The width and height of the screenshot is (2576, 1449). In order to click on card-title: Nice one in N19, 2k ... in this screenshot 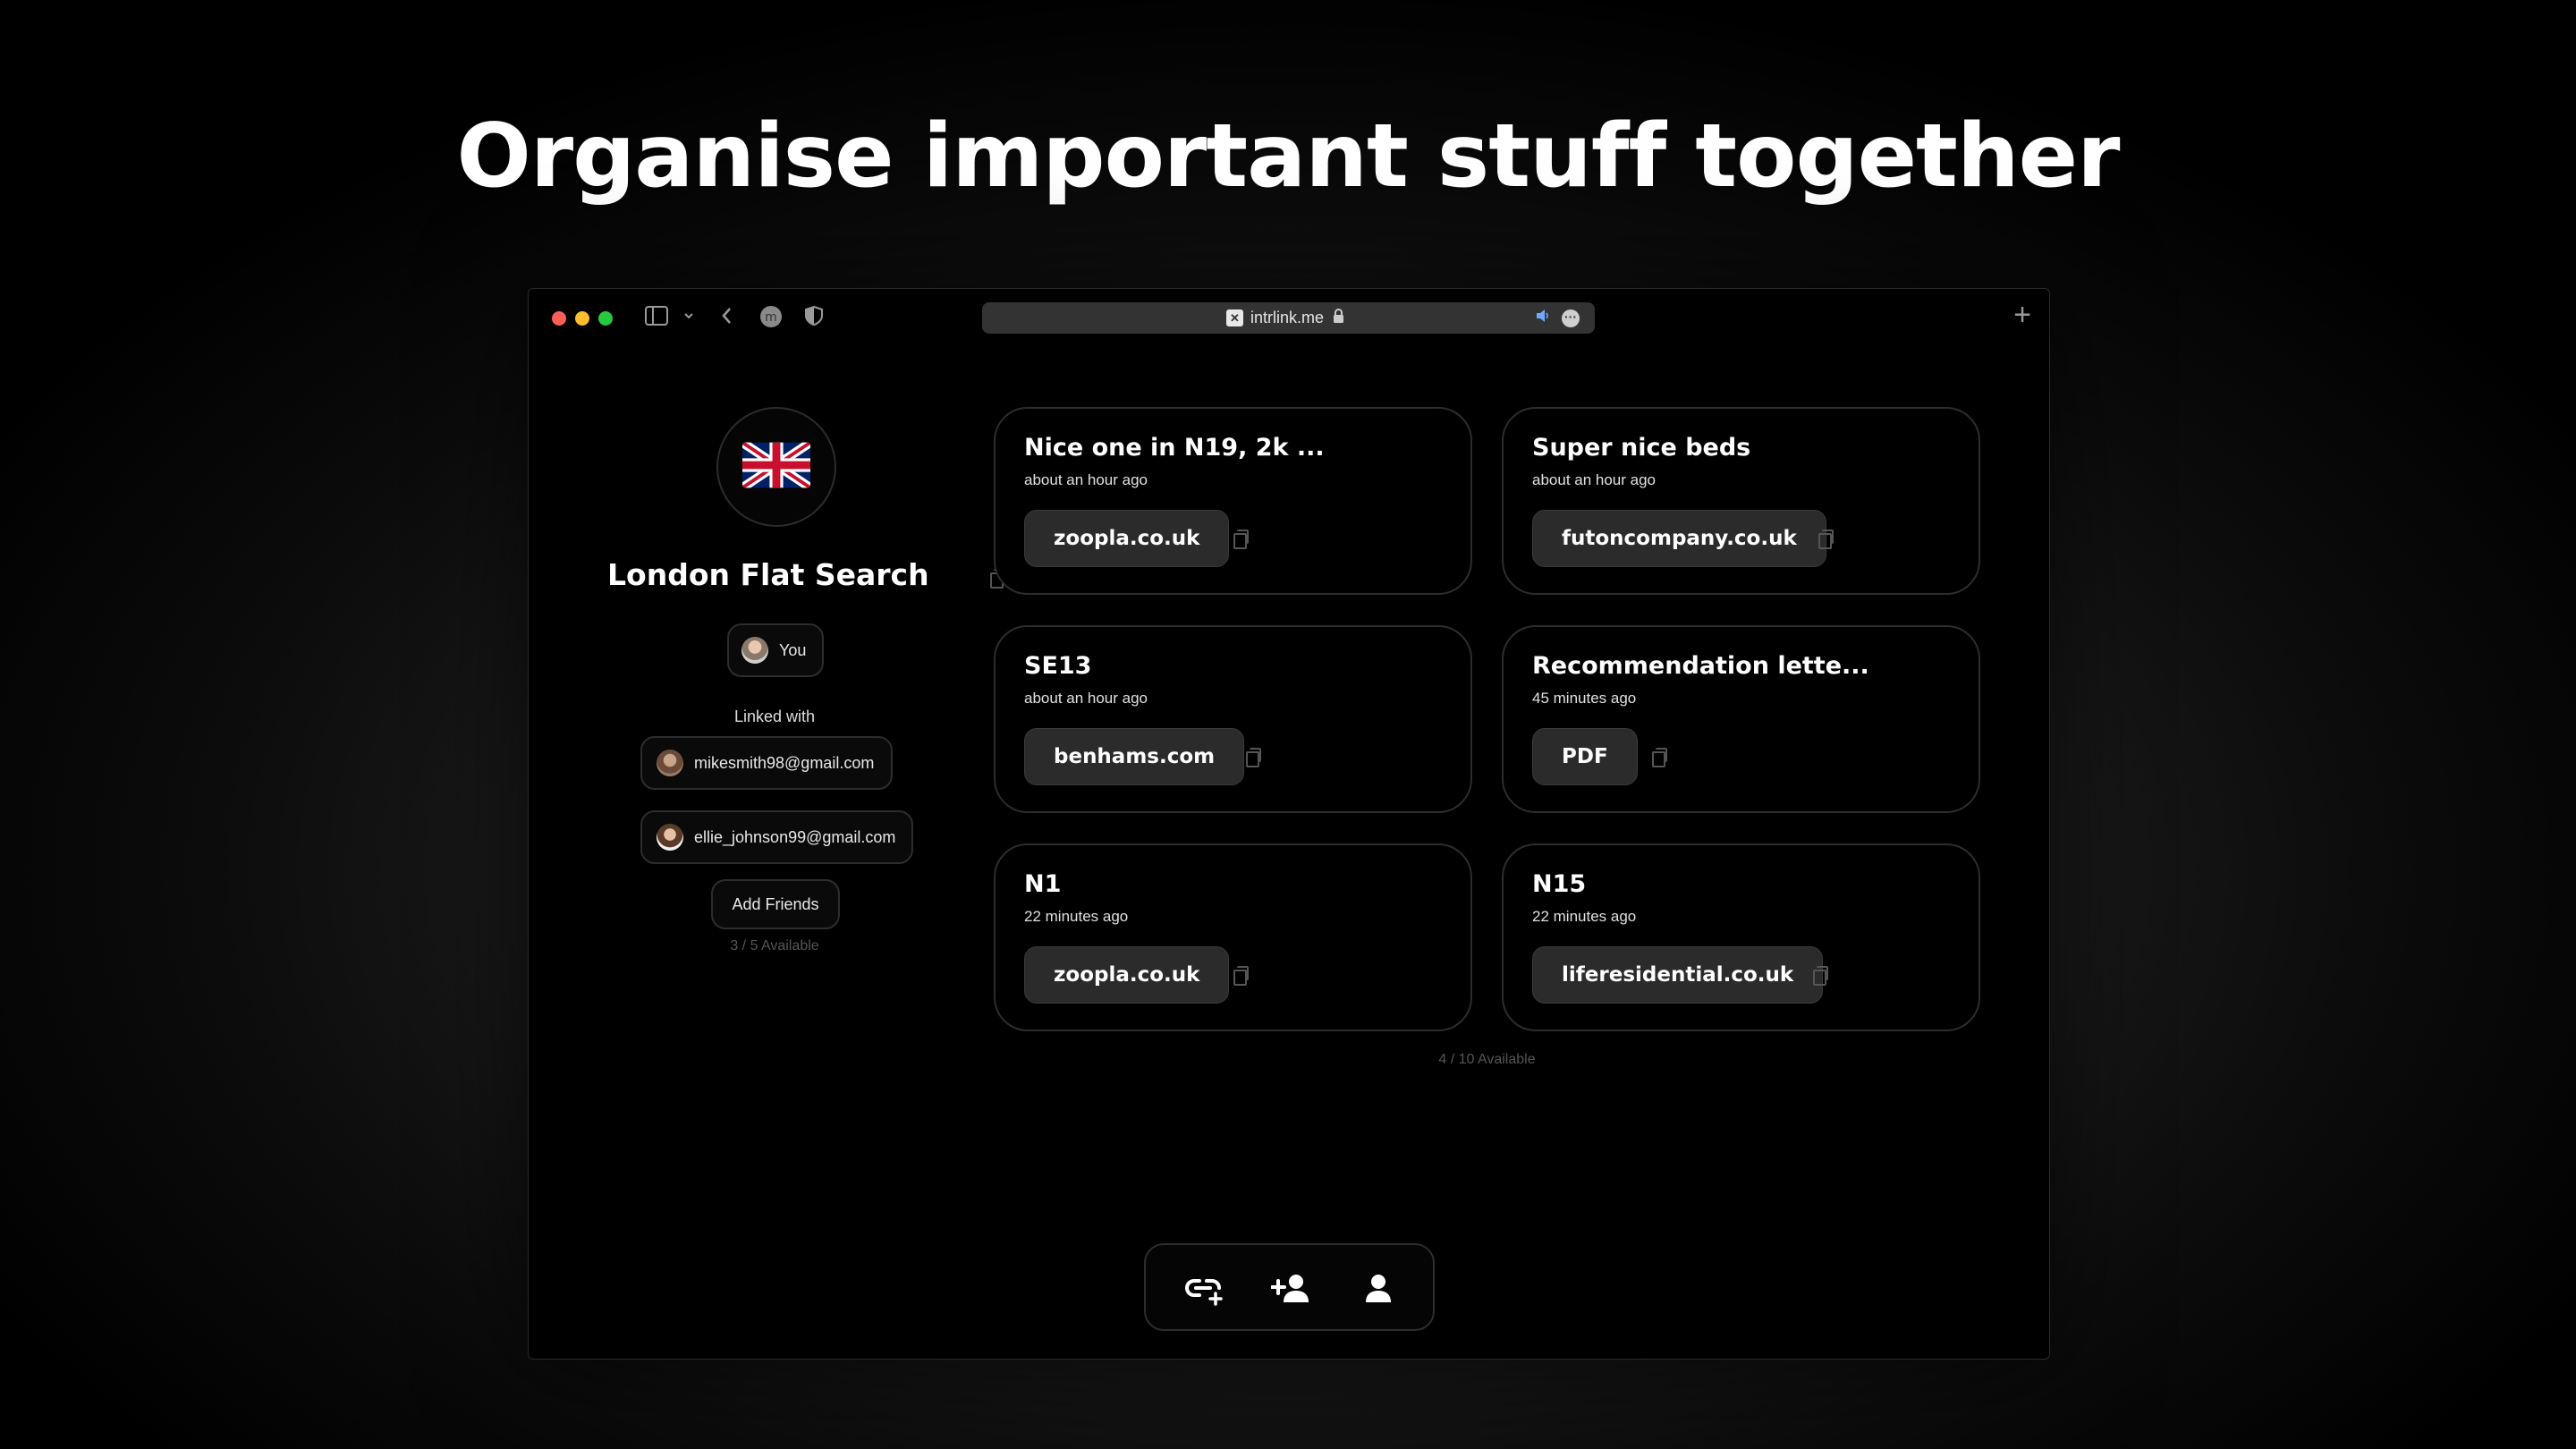, I will do `click(1174, 448)`.